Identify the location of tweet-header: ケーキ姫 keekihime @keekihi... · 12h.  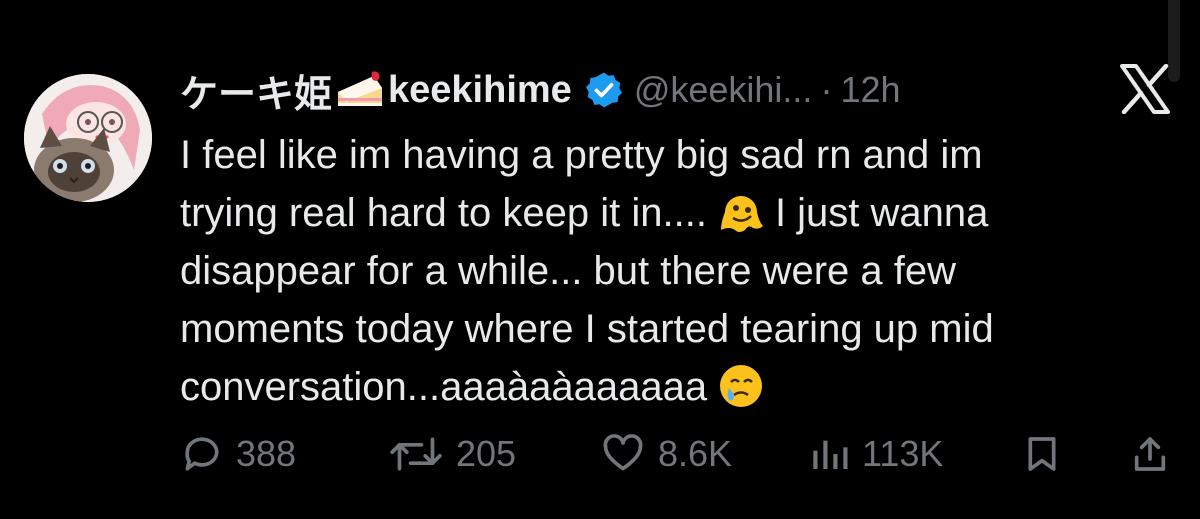
(540, 90).